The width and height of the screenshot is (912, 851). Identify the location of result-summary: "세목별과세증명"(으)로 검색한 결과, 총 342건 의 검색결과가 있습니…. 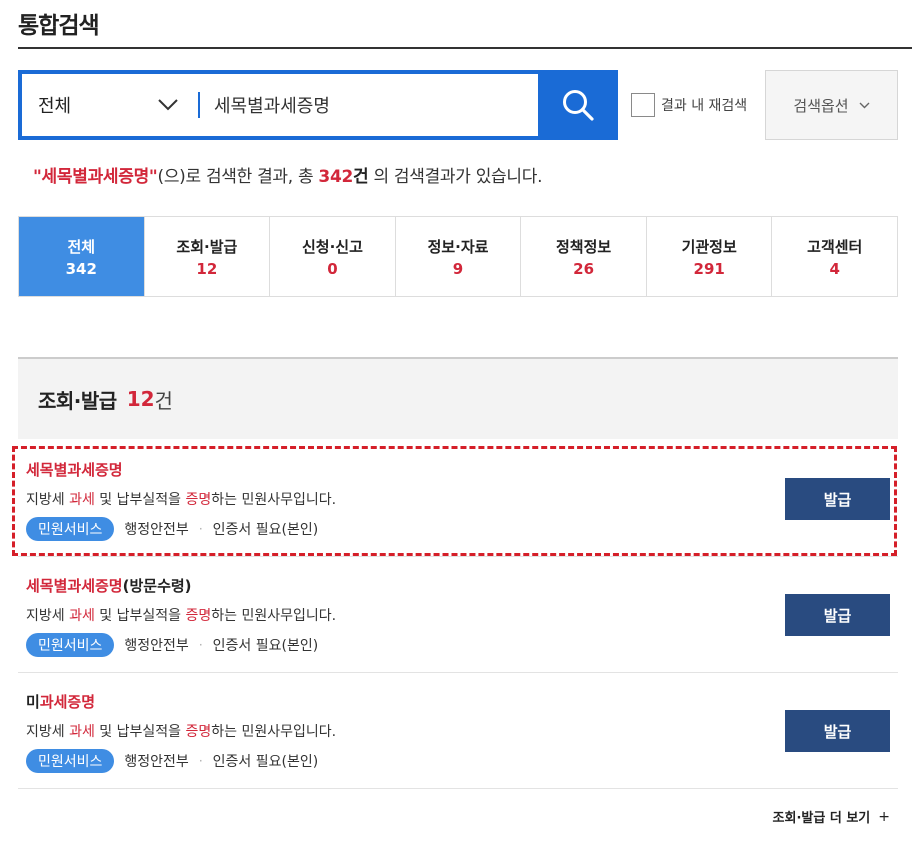
(287, 174).